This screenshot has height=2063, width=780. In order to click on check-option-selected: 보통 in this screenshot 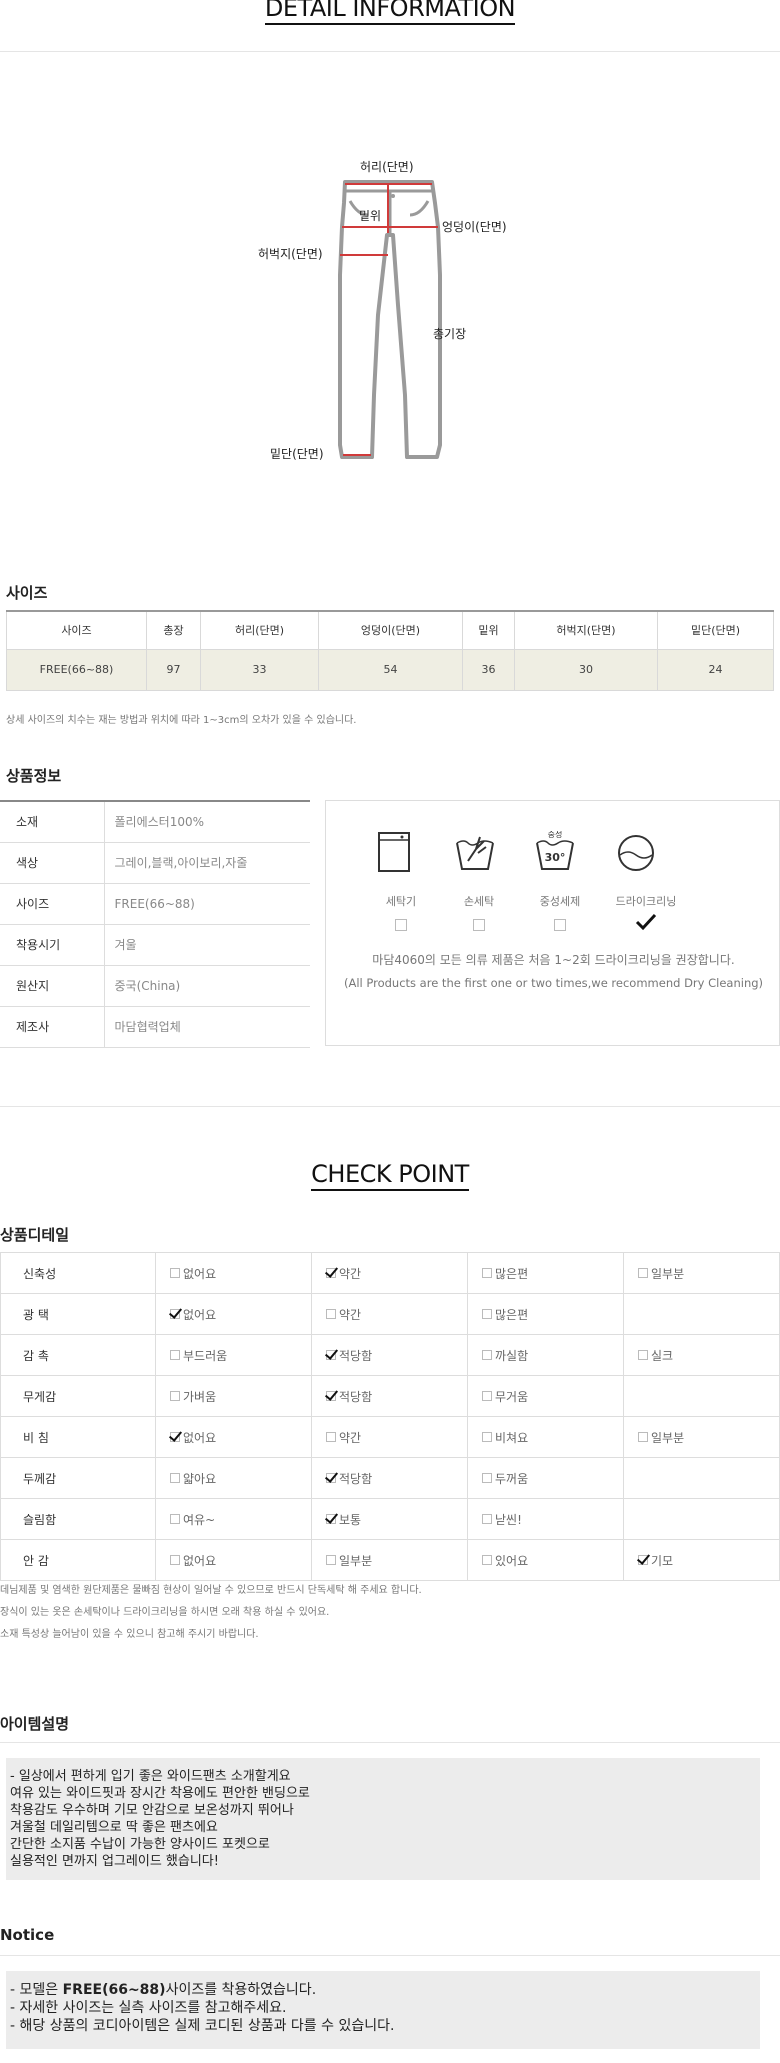, I will do `click(343, 1519)`.